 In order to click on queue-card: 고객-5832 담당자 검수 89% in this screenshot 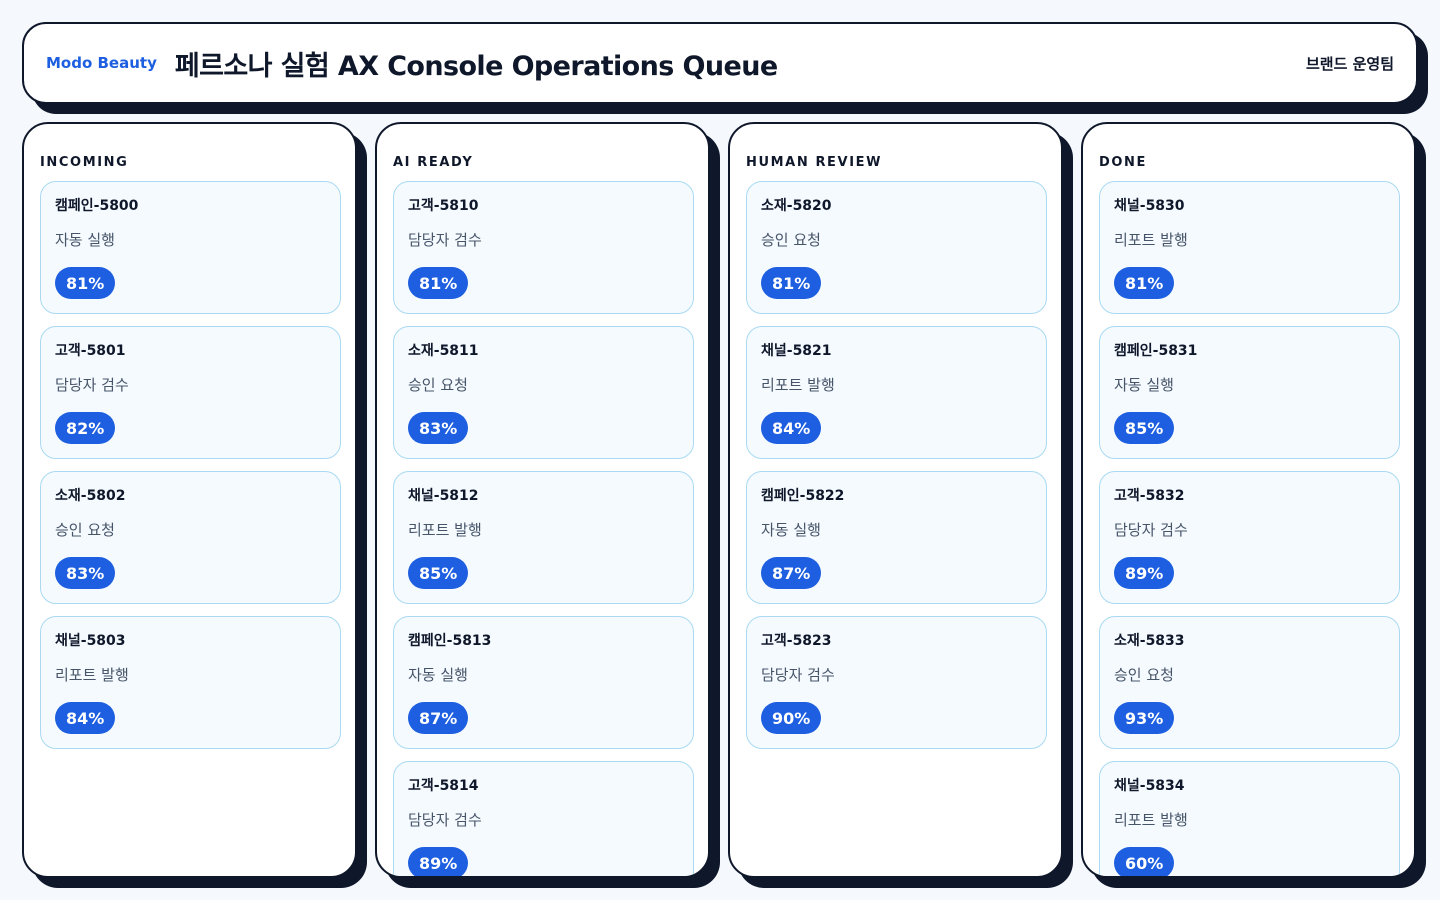, I will do `click(1249, 537)`.